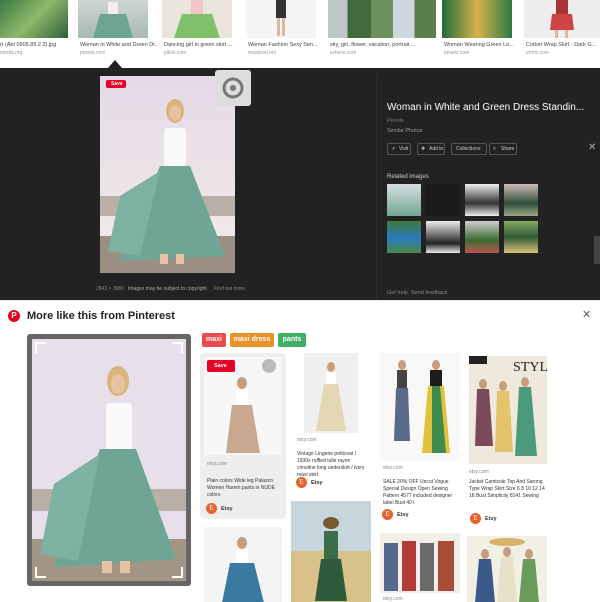 The width and height of the screenshot is (600, 602). What do you see at coordinates (393, 599) in the screenshot?
I see `pin-domain-5: etsy.com` at bounding box center [393, 599].